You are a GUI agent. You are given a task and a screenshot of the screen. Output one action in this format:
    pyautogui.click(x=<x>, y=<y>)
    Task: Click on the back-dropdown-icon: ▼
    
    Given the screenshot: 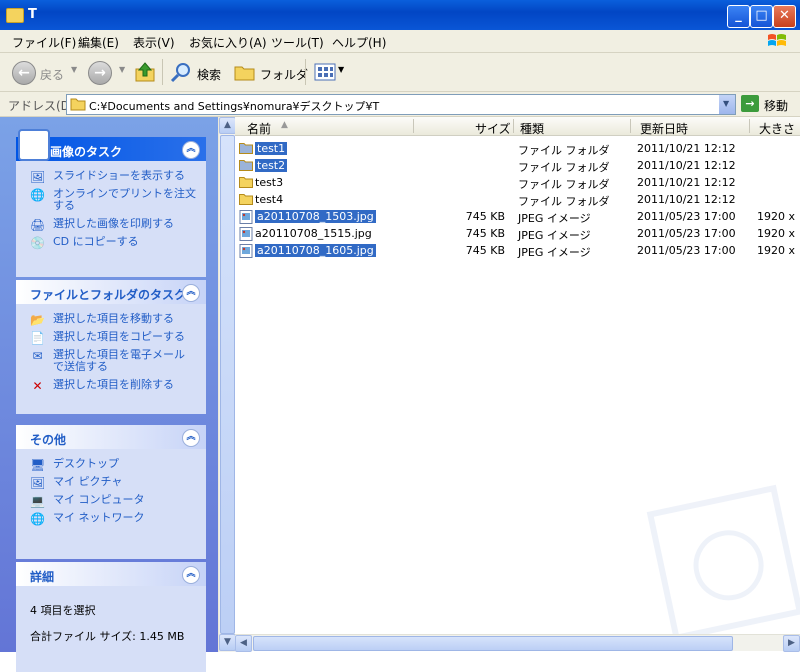 What is the action you would take?
    pyautogui.click(x=74, y=69)
    